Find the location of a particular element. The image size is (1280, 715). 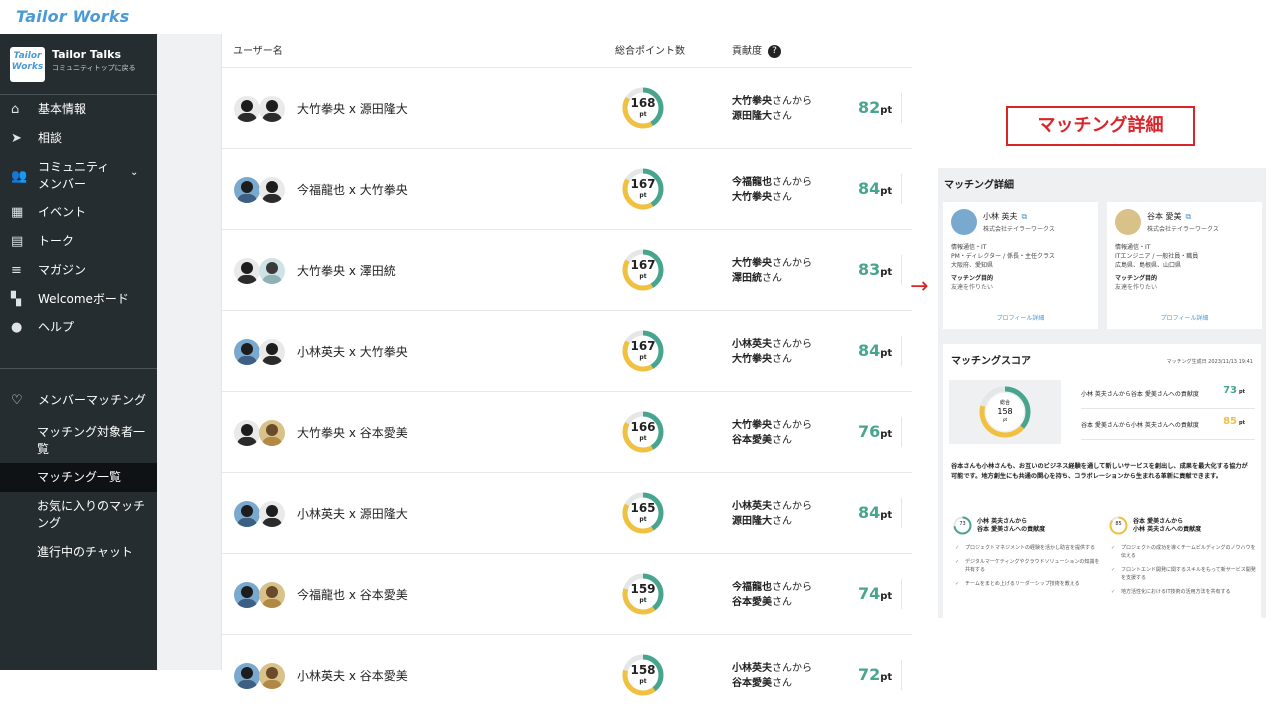

list-item: ✓ プロジェクトマネジメントの経験を活かし助言を提供する is located at coordinates (1028, 548).